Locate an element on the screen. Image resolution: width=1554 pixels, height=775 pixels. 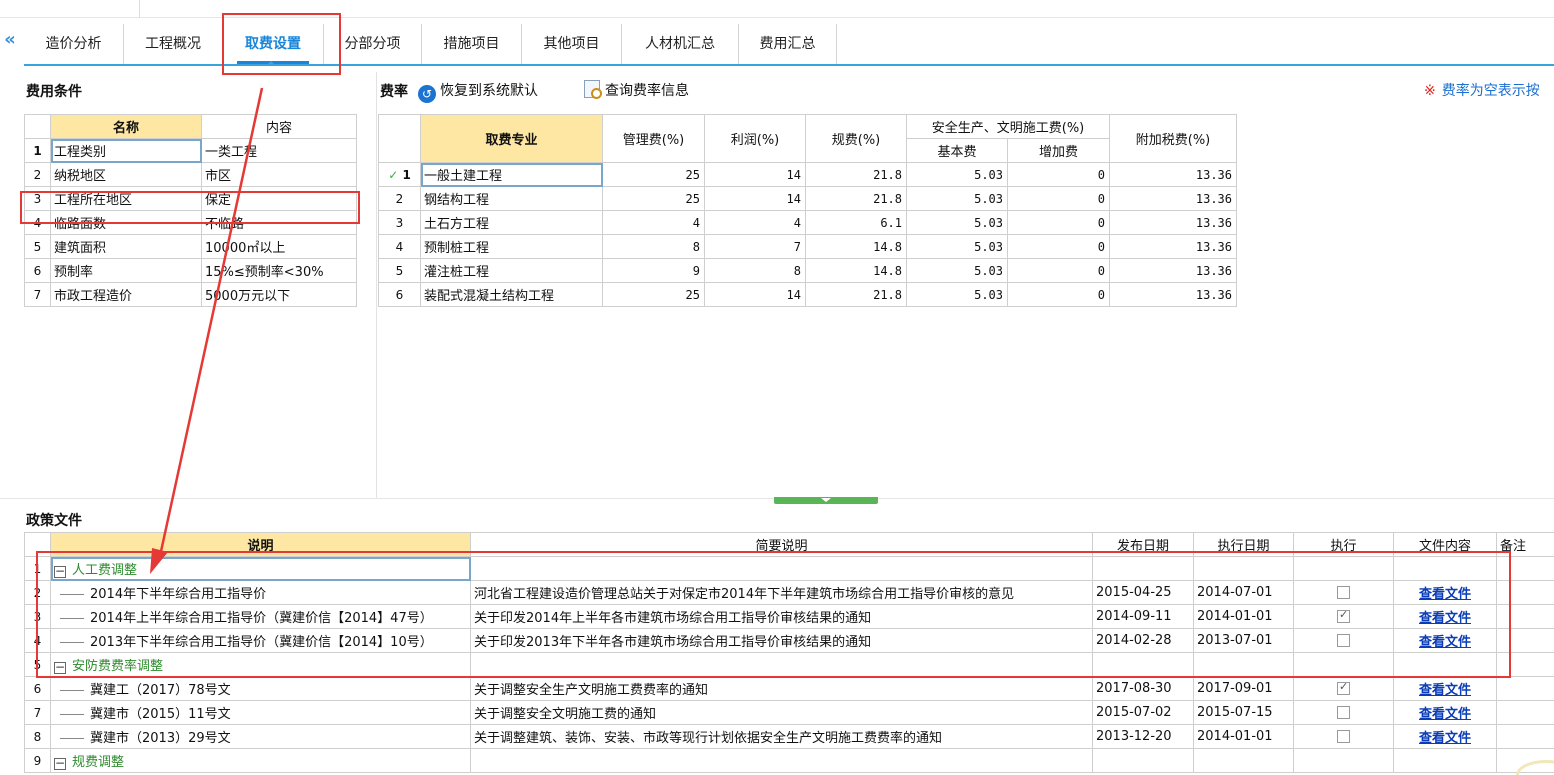
profit-rate-cell: 8 is located at coordinates (755, 270).